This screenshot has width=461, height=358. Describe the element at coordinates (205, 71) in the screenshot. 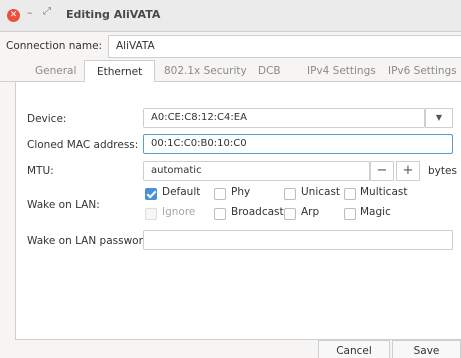

I see `tab-8021x-security: 802.1x Security` at that location.